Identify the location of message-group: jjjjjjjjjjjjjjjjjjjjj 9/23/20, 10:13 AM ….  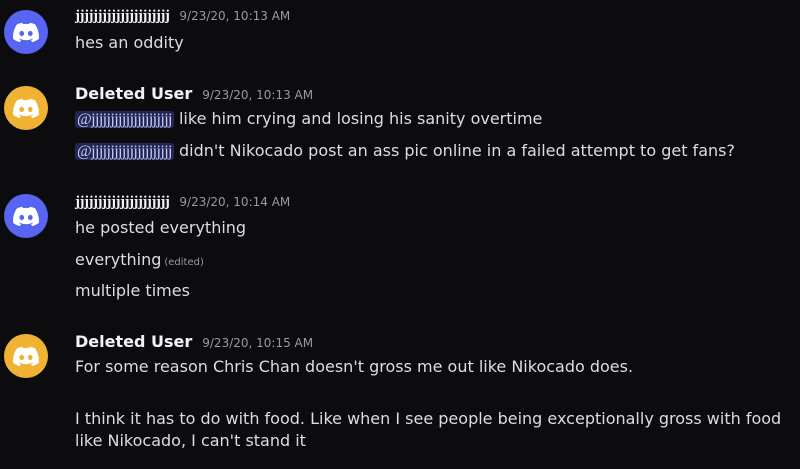
(400, 32).